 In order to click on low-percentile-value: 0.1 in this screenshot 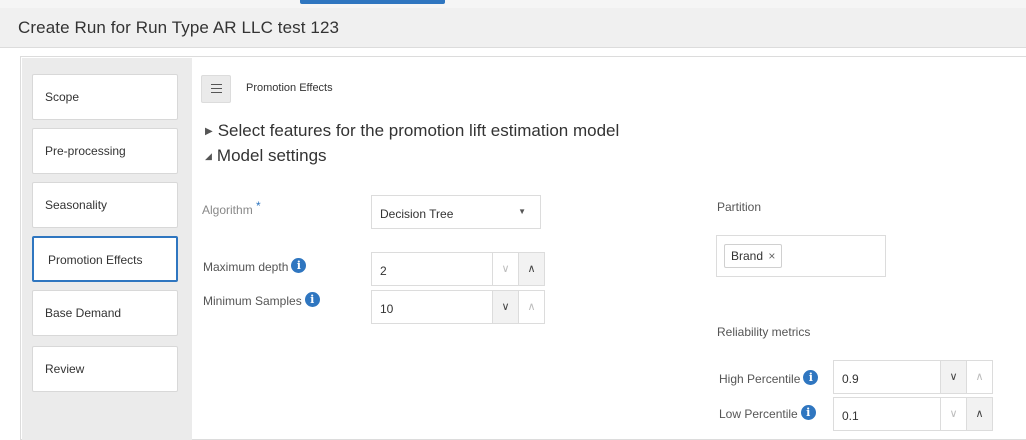, I will do `click(850, 416)`.